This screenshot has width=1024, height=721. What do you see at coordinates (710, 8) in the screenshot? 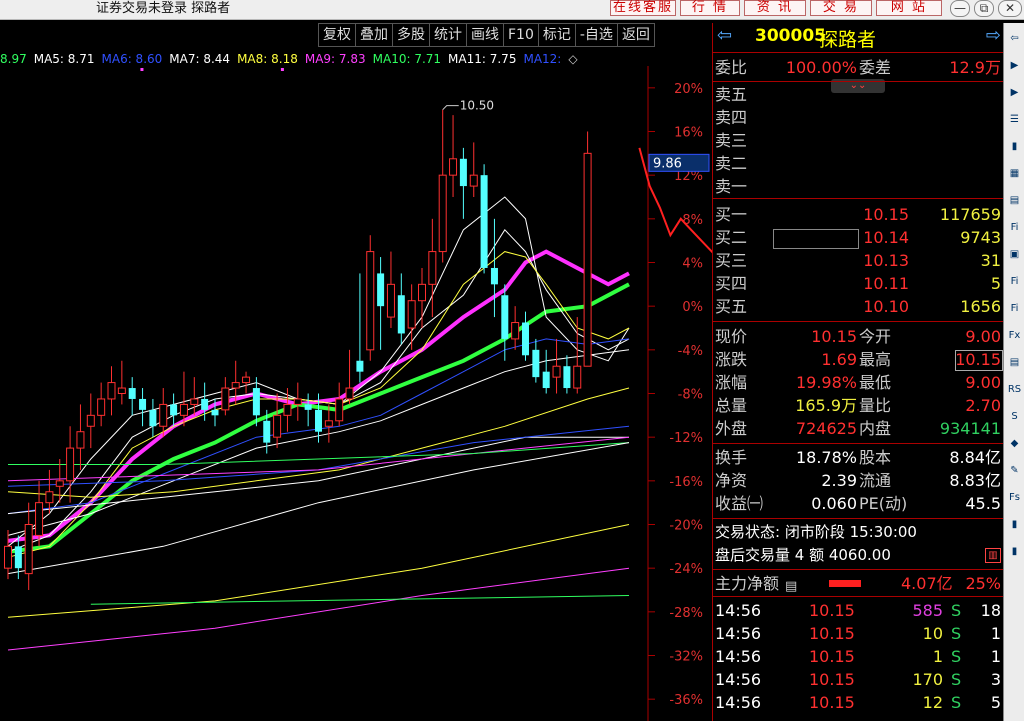
I see `market-button: 行 情` at bounding box center [710, 8].